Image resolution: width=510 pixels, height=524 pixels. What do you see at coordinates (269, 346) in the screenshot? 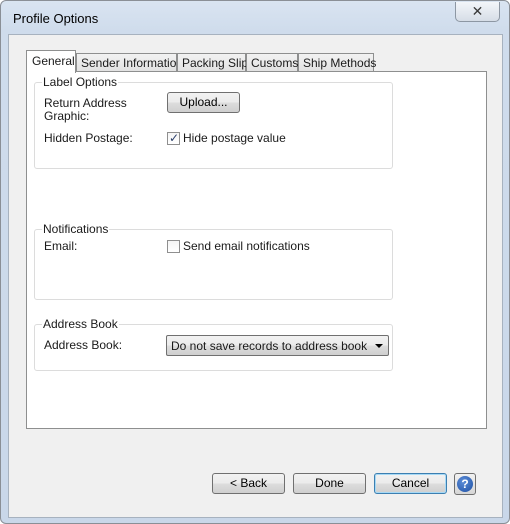
I see `address-book-select-value: Do not save records to address book` at bounding box center [269, 346].